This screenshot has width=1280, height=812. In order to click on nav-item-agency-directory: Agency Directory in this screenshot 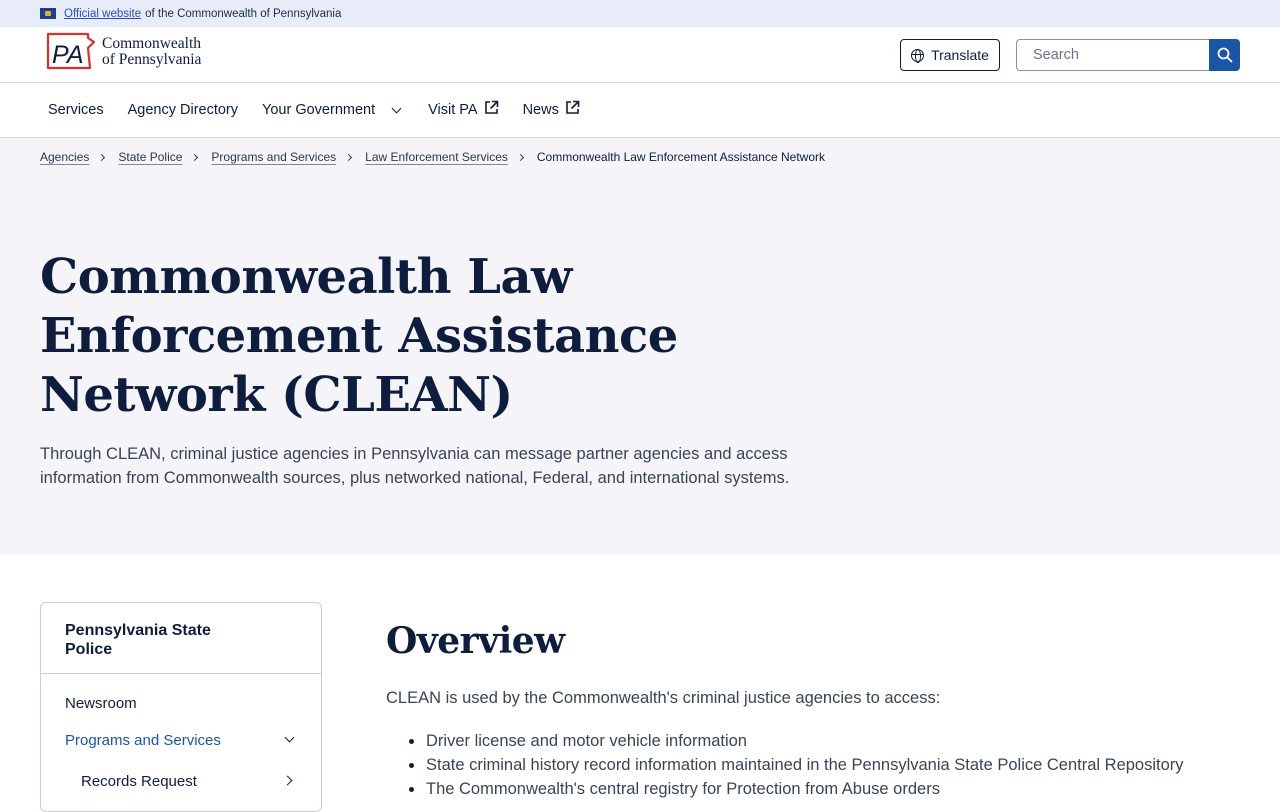, I will do `click(183, 110)`.